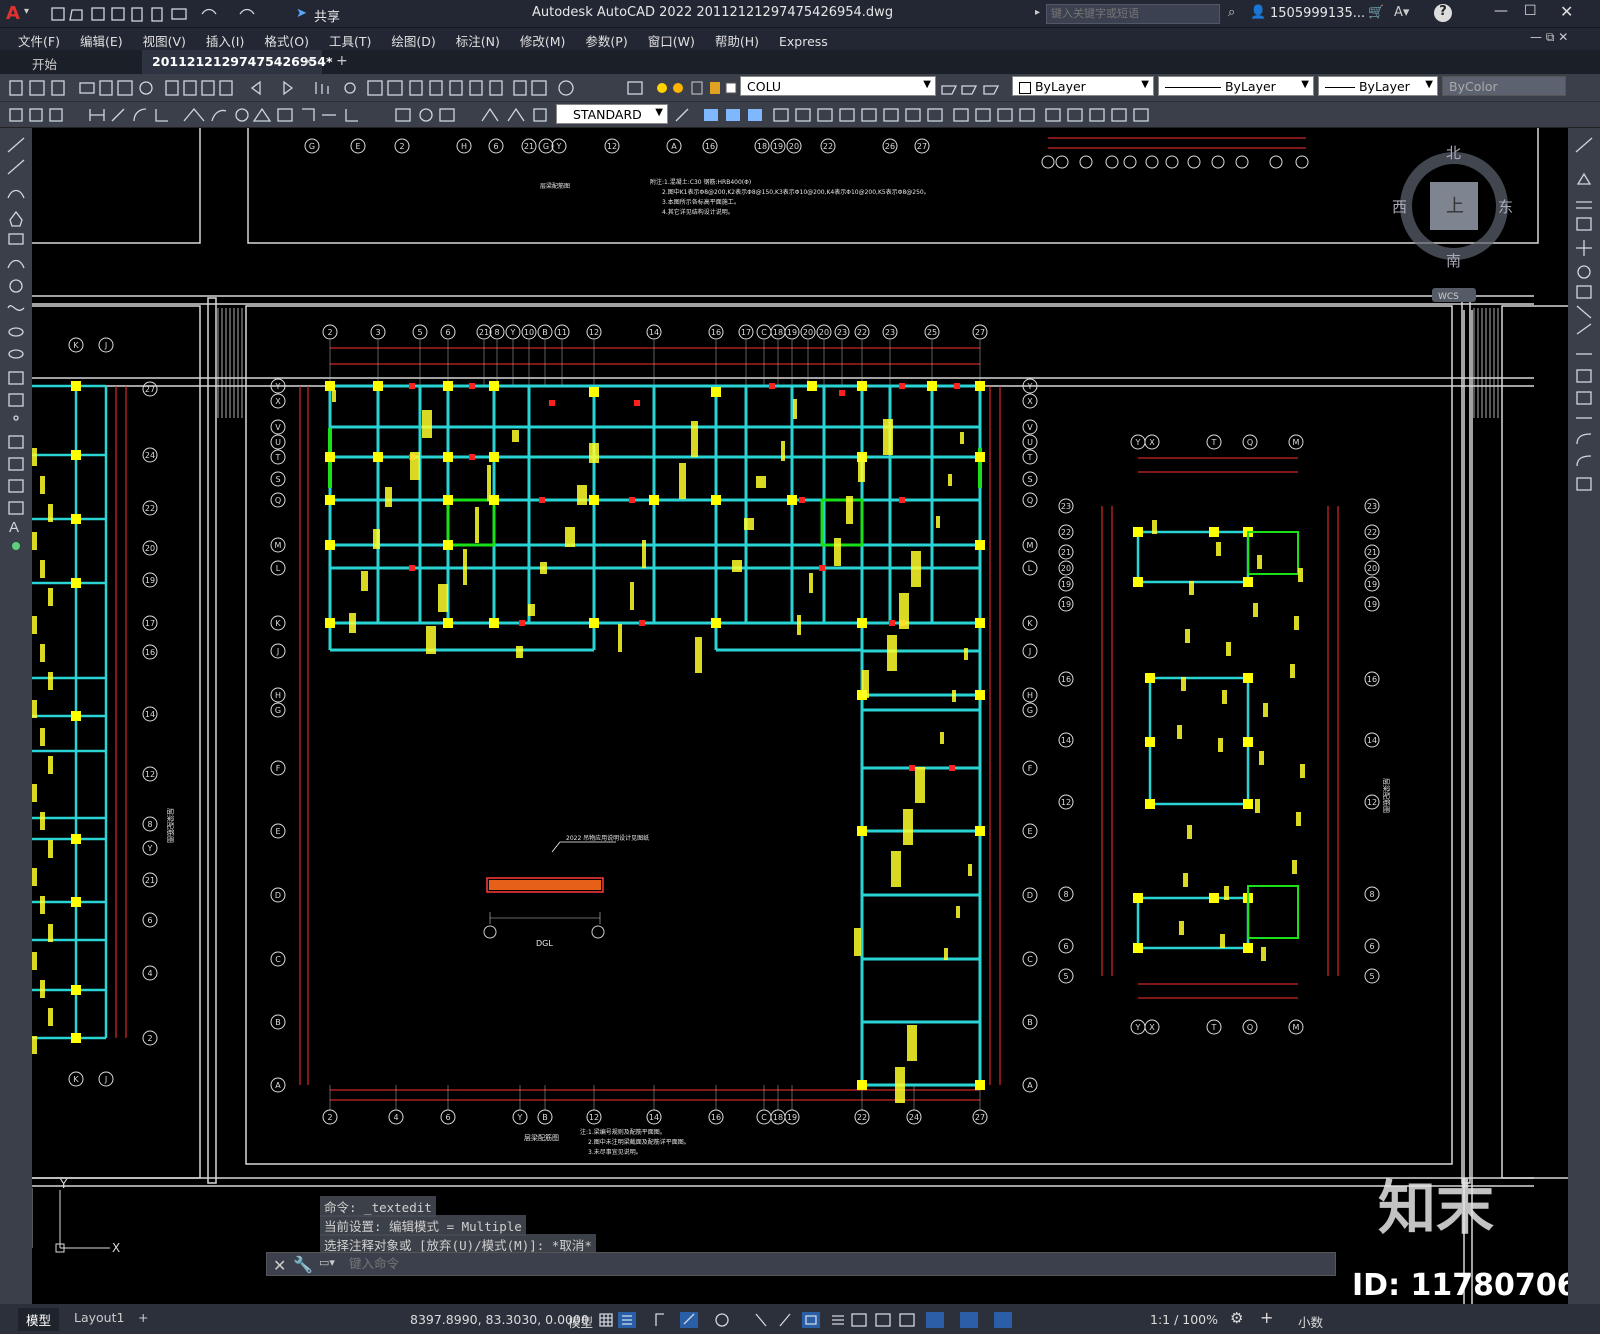 Image resolution: width=1600 pixels, height=1334 pixels. What do you see at coordinates (917, 115) in the screenshot?
I see `modify-toolbar-icons` at bounding box center [917, 115].